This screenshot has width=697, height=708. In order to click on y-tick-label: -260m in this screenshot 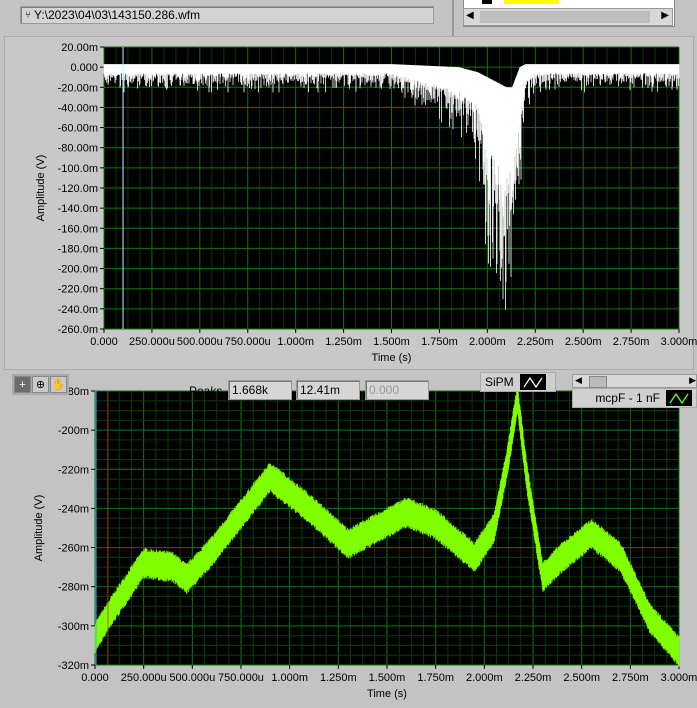, I will do `click(73, 549)`.